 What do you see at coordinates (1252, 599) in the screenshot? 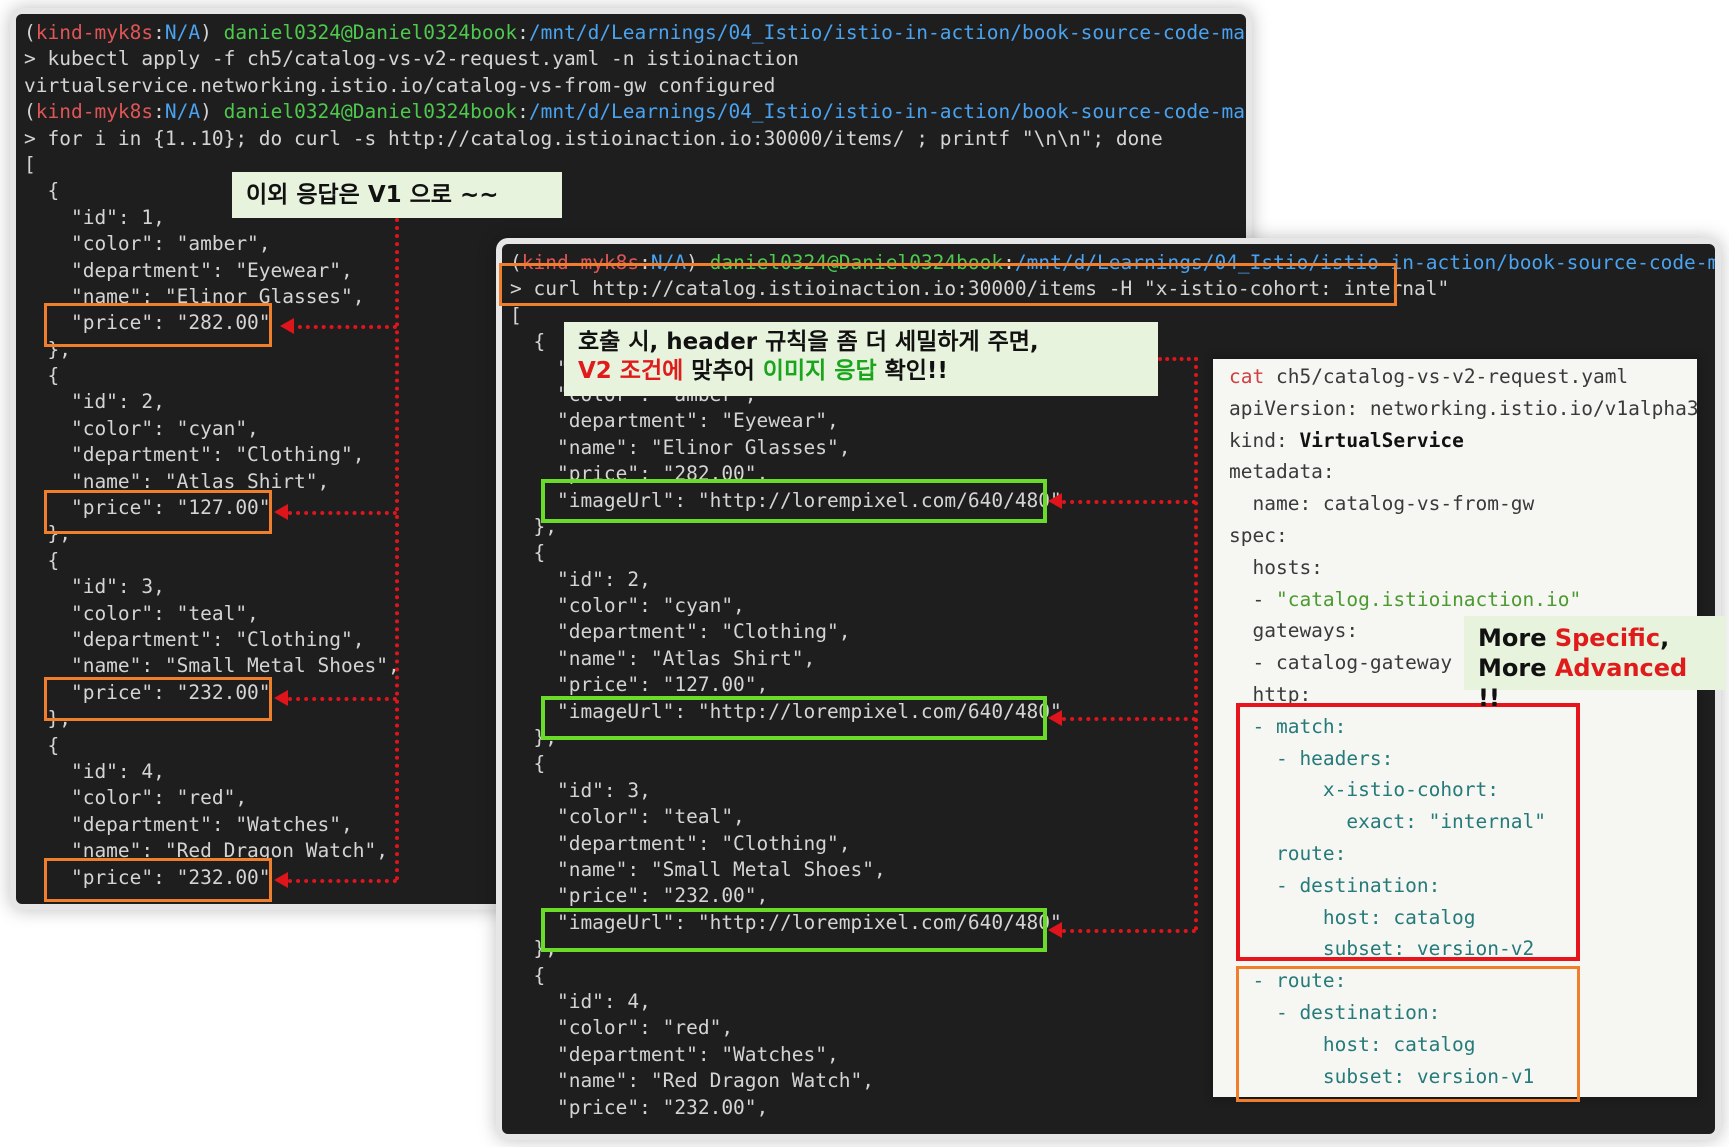
I see `text-segment: -` at bounding box center [1252, 599].